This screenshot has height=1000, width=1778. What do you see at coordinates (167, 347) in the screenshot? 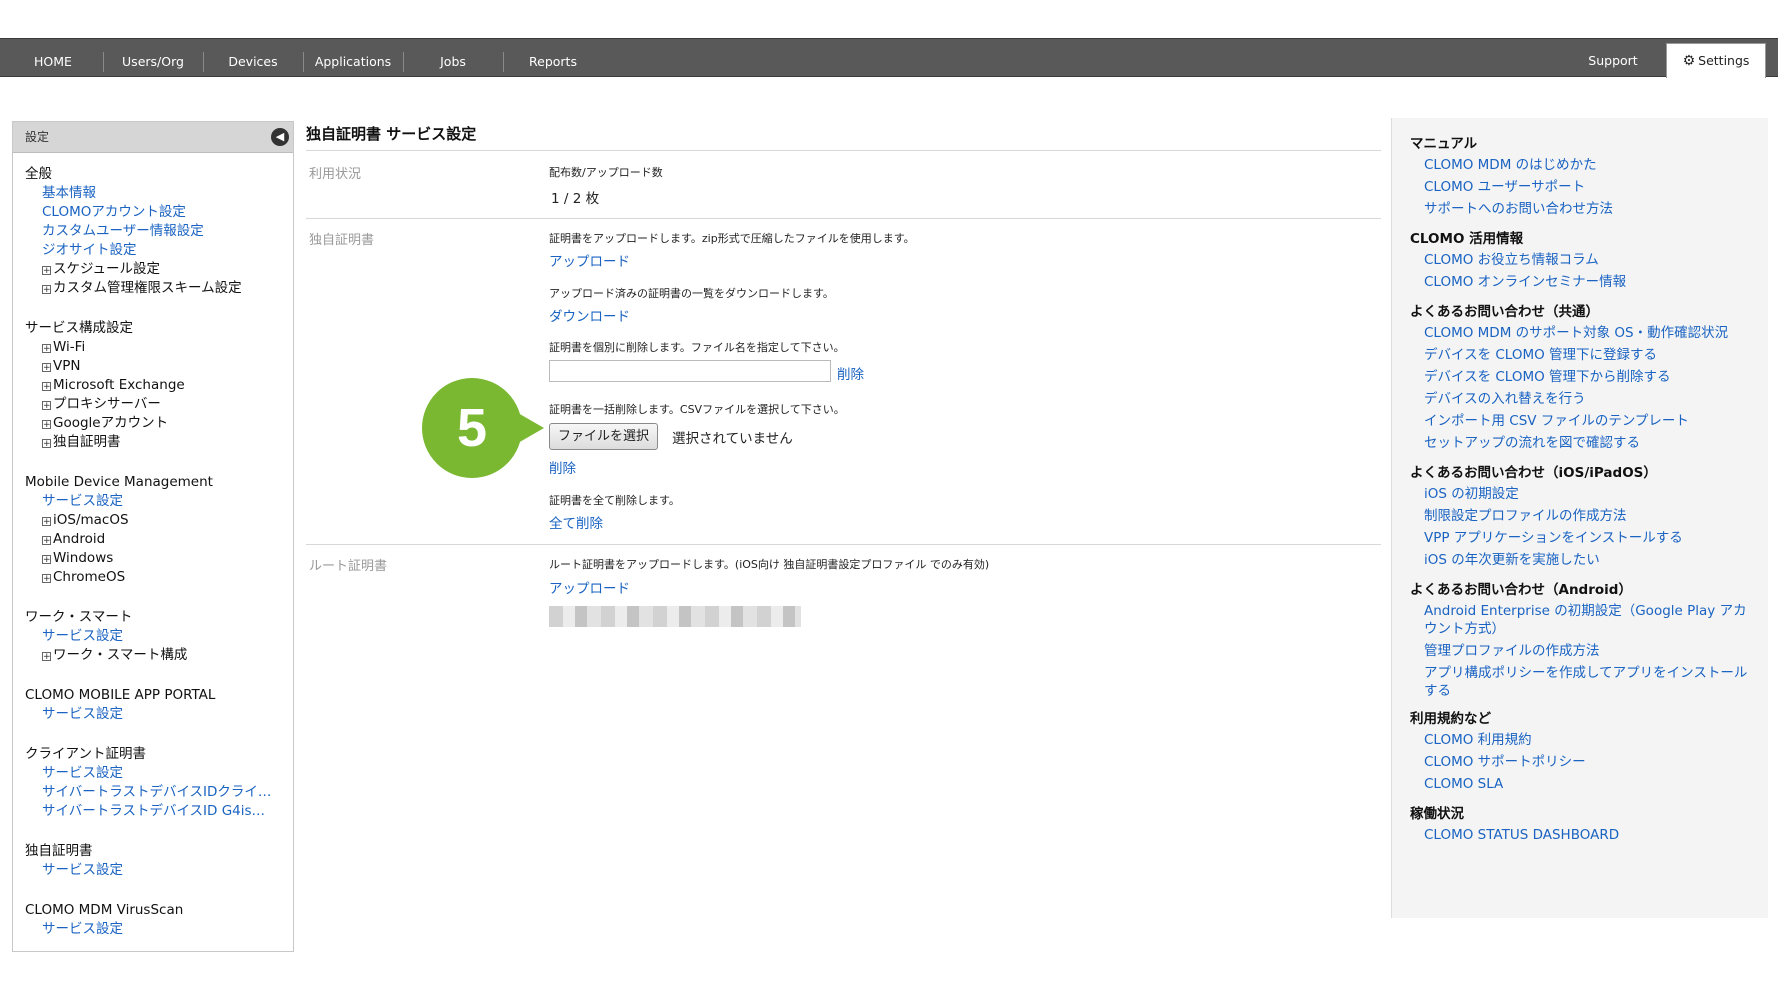
I see `sidebar-expand-wifi: + Wi-Fi` at bounding box center [167, 347].